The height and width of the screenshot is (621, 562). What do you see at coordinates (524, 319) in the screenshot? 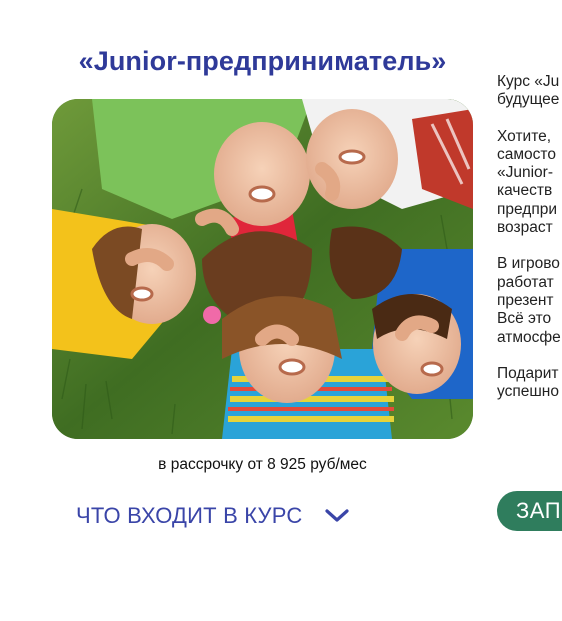
I see `description-line: Всё это` at bounding box center [524, 319].